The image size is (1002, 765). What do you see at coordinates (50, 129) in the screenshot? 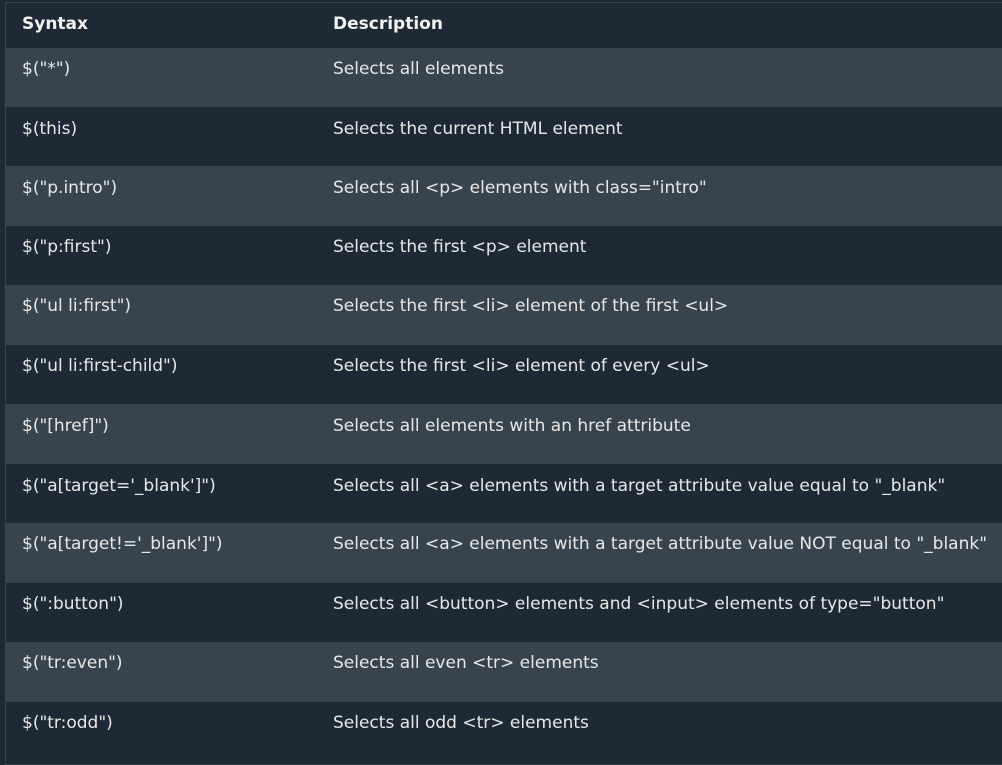
I see `row-syntax: $(this)` at bounding box center [50, 129].